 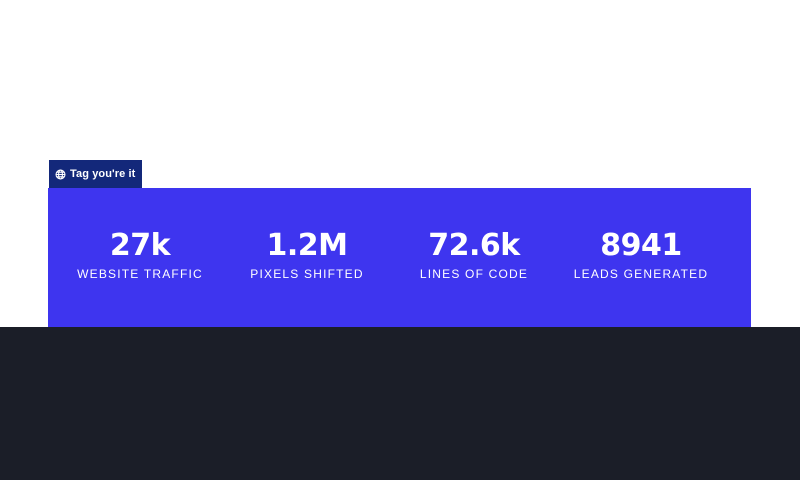 I want to click on stat-label: LEADS GENERATED, so click(x=641, y=274).